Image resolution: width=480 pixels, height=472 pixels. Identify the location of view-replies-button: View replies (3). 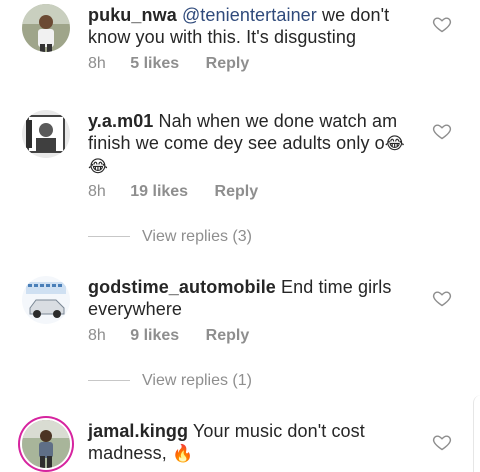
(170, 238).